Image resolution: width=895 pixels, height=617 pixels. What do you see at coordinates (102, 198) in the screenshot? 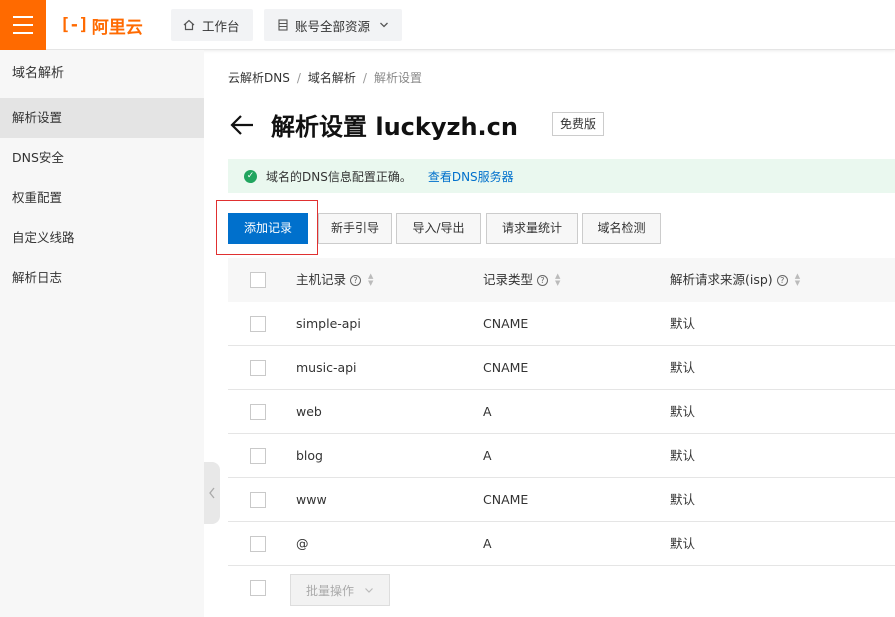
I see `sidebar-item-weight-config: 权重配置` at bounding box center [102, 198].